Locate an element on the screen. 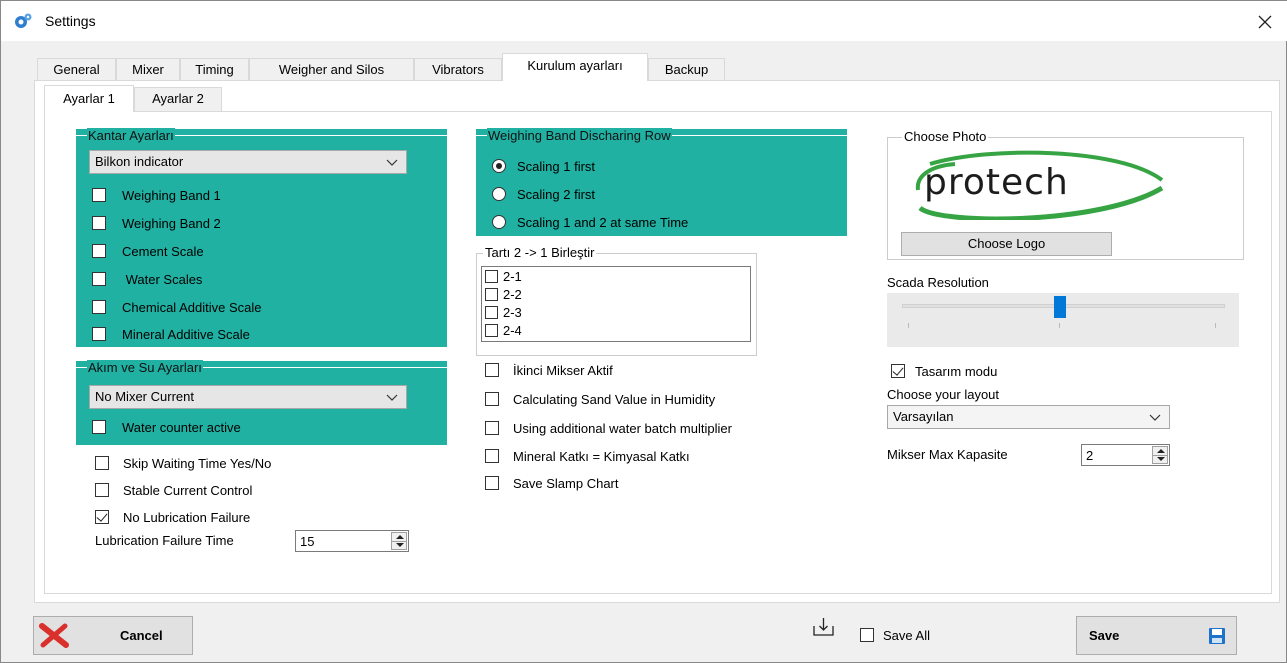 This screenshot has width=1287, height=663. checkbox-label: Weighing Band 1 is located at coordinates (171, 195).